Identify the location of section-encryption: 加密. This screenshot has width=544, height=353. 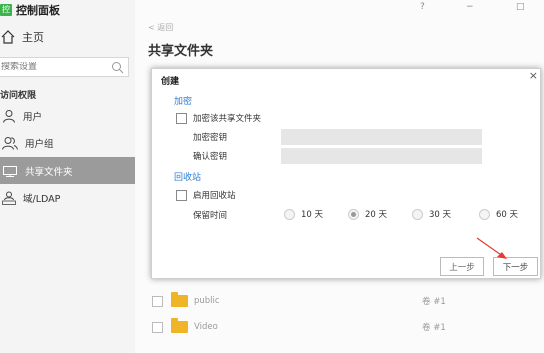
(183, 102).